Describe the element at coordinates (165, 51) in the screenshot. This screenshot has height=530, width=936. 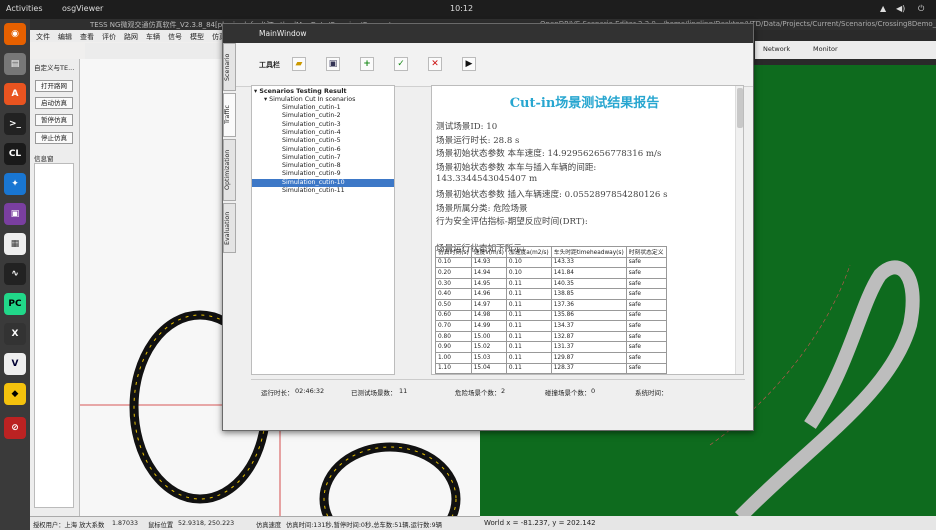
I see `tess-toolbar` at that location.